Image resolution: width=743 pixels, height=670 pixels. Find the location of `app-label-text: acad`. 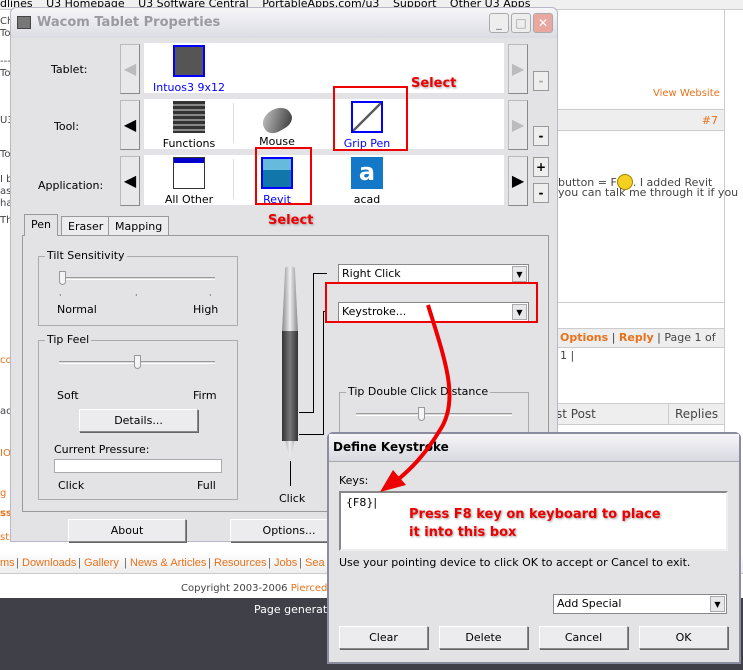

app-label-text: acad is located at coordinates (367, 199).